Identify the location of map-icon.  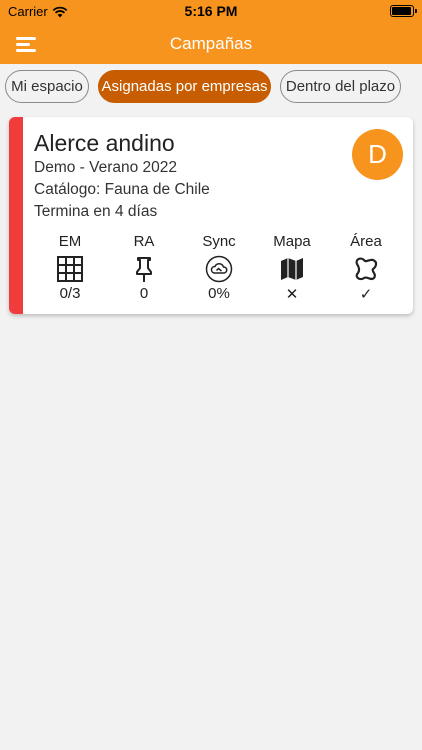
(292, 269).